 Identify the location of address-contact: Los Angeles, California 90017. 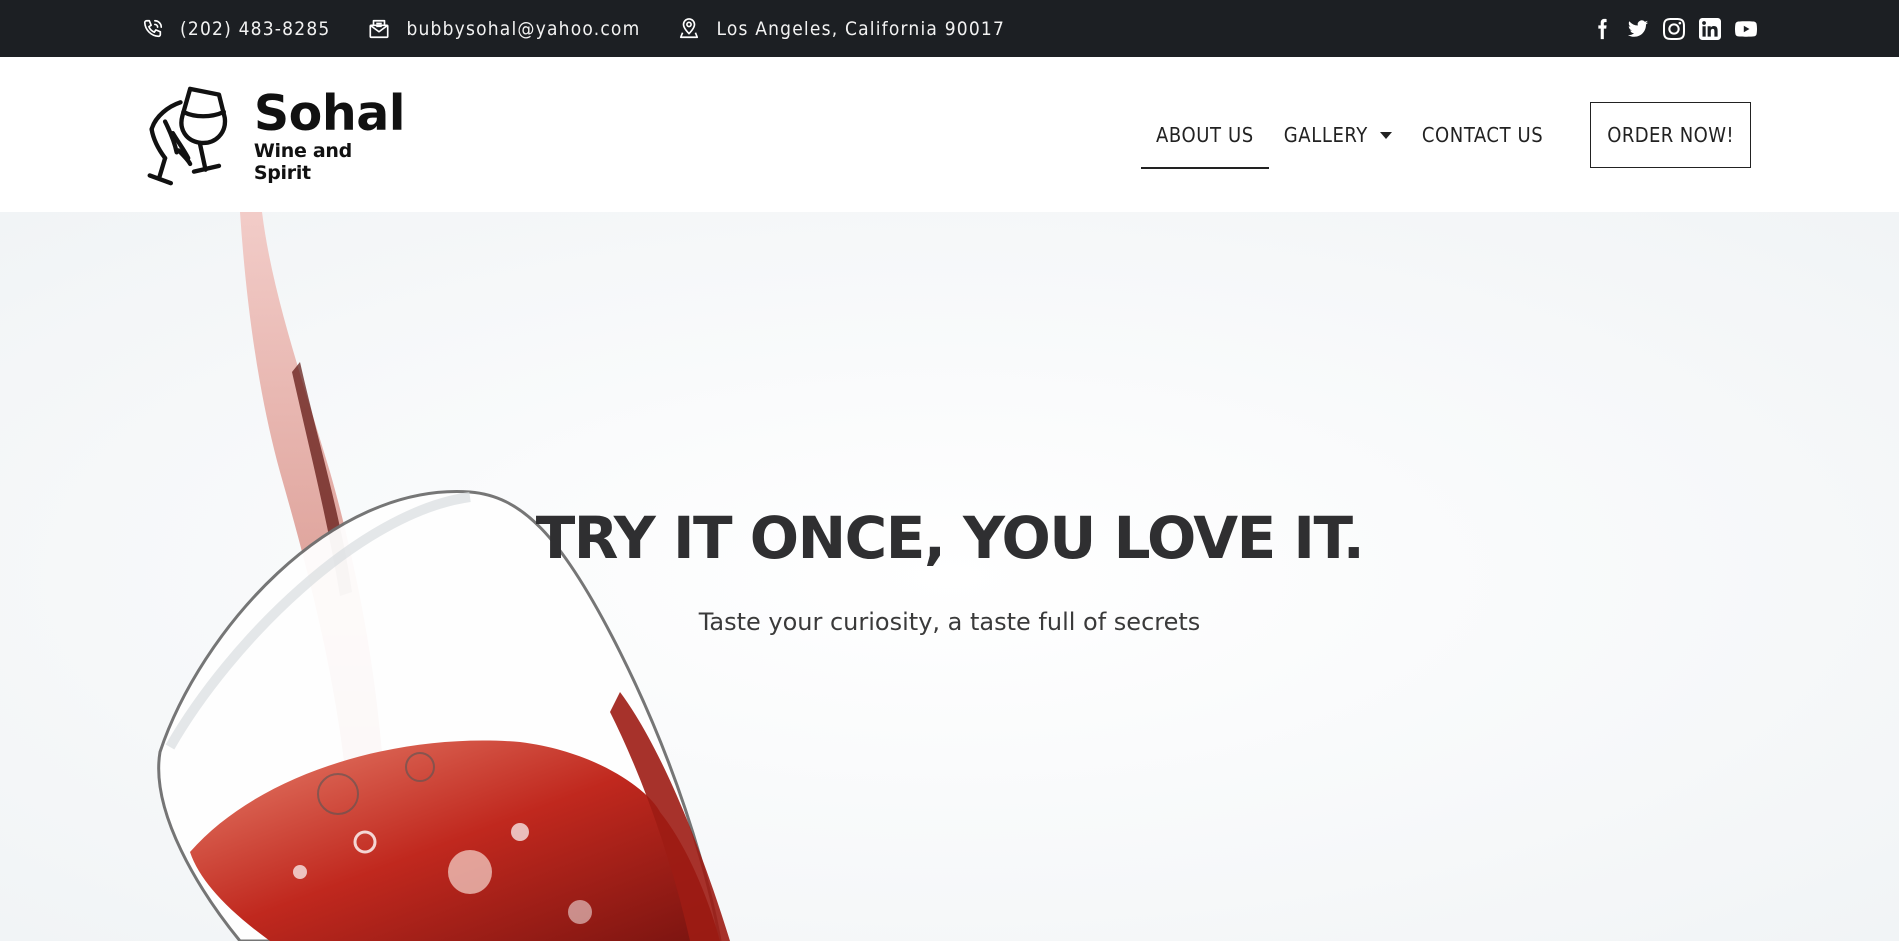
(841, 29).